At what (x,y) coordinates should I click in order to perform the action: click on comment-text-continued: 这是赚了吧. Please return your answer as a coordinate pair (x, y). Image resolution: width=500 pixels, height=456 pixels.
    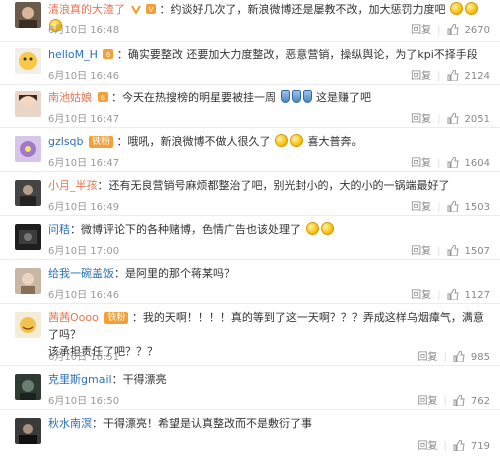
    Looking at the image, I should click on (343, 97).